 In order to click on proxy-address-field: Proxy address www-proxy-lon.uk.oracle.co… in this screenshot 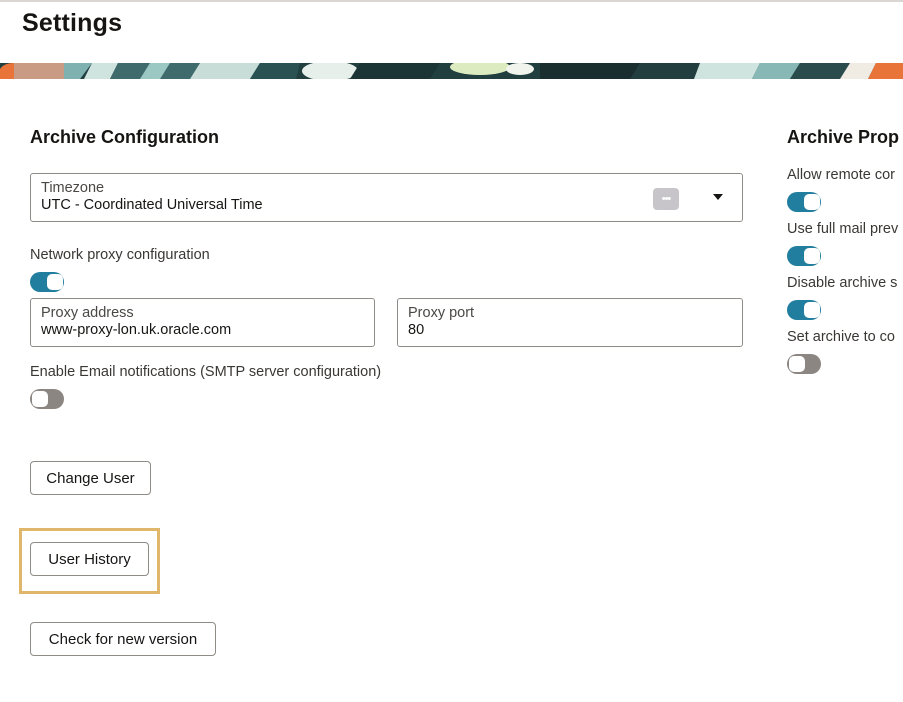, I will do `click(202, 322)`.